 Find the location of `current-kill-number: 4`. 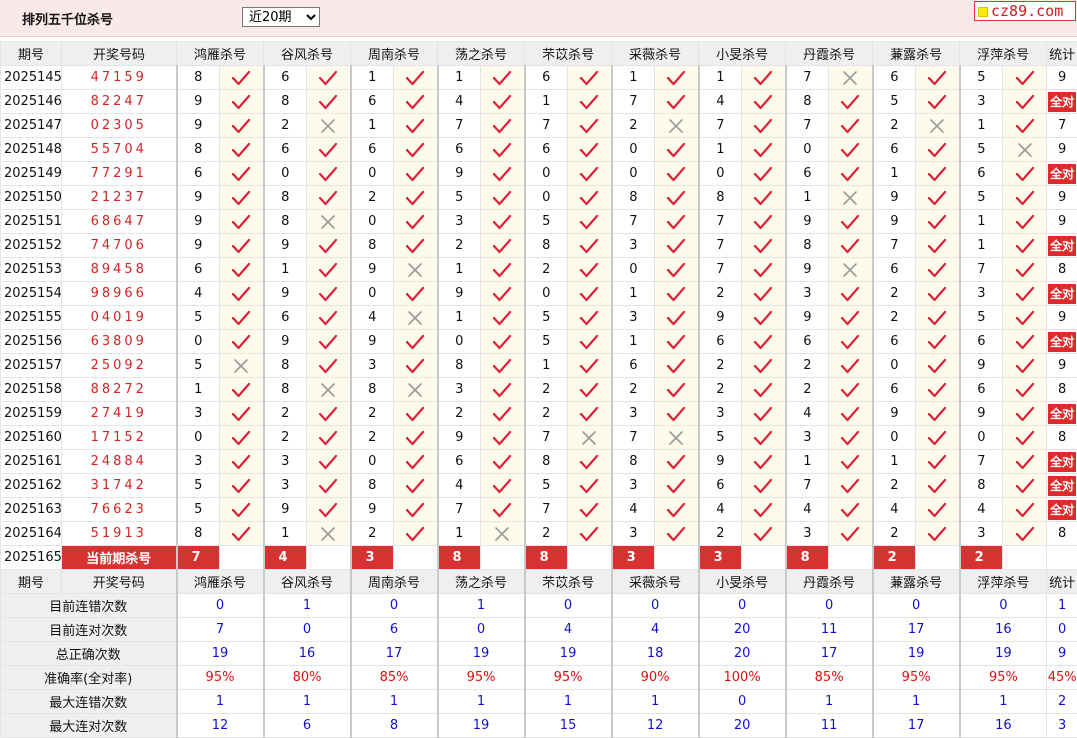

current-kill-number: 4 is located at coordinates (285, 558).